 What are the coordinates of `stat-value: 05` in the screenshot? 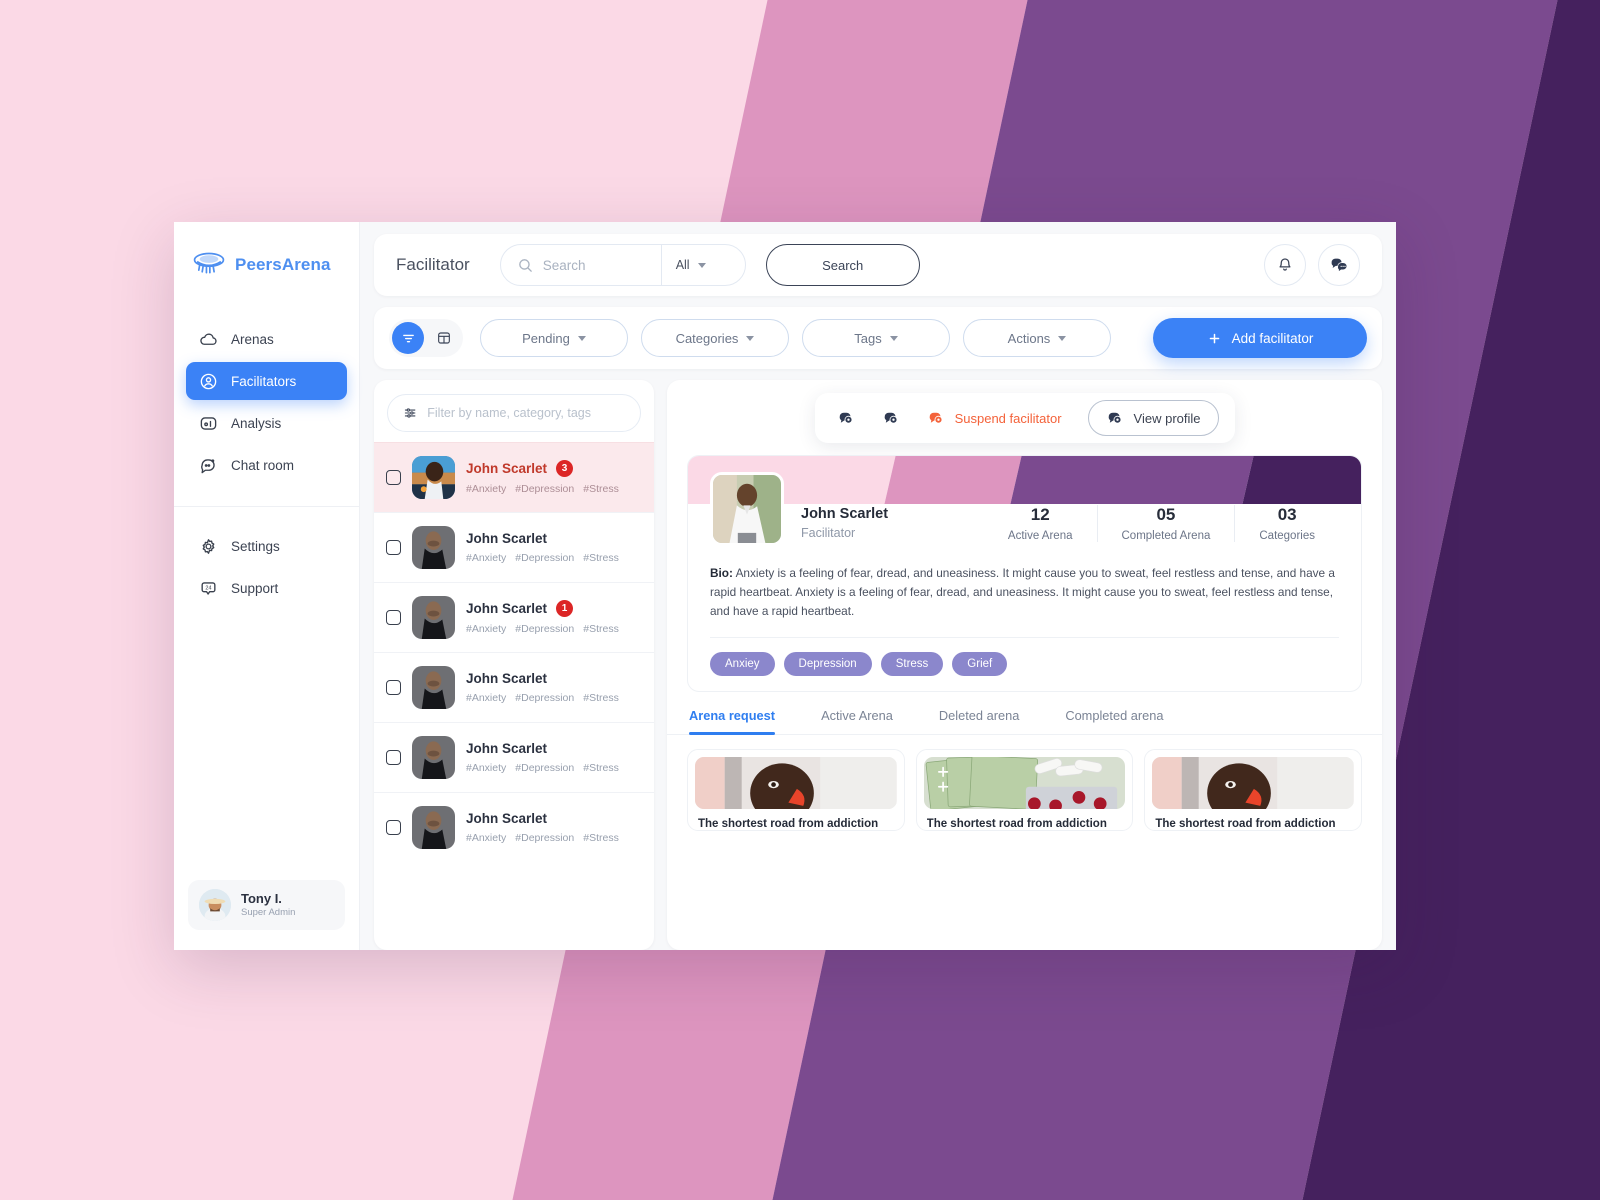 It's located at (1166, 514).